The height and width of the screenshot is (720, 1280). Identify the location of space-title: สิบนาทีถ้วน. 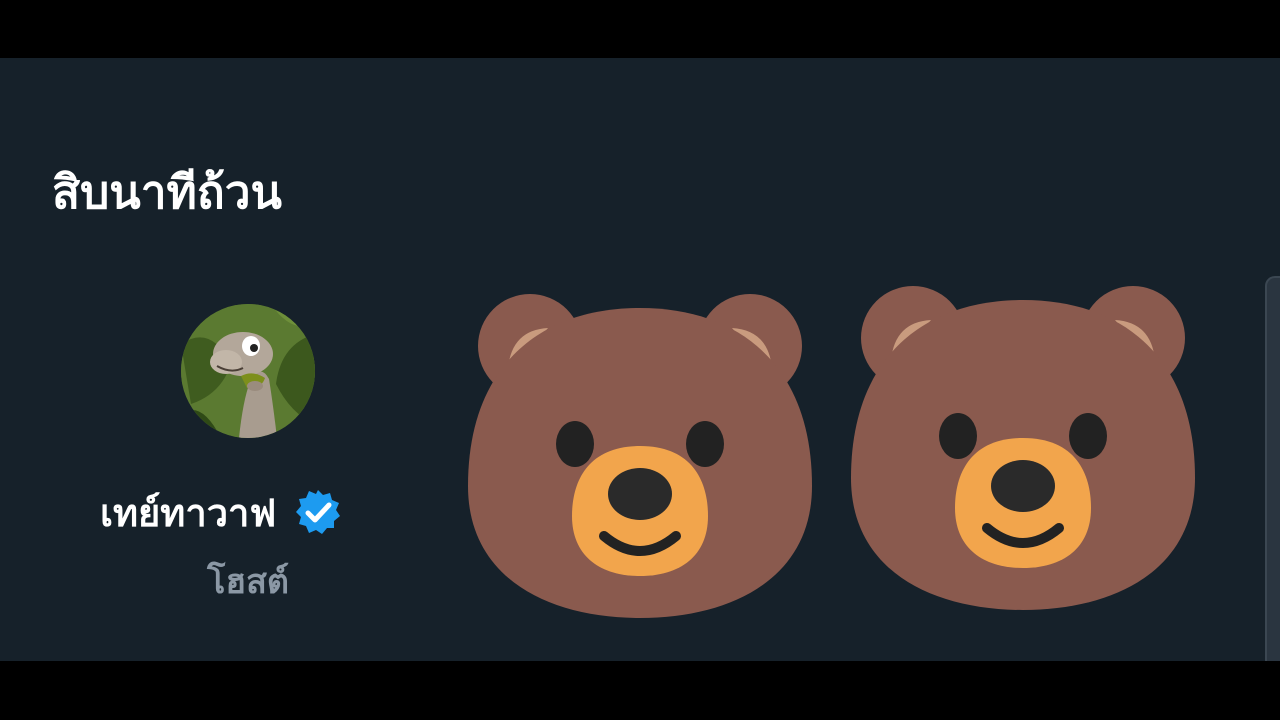
(167, 192).